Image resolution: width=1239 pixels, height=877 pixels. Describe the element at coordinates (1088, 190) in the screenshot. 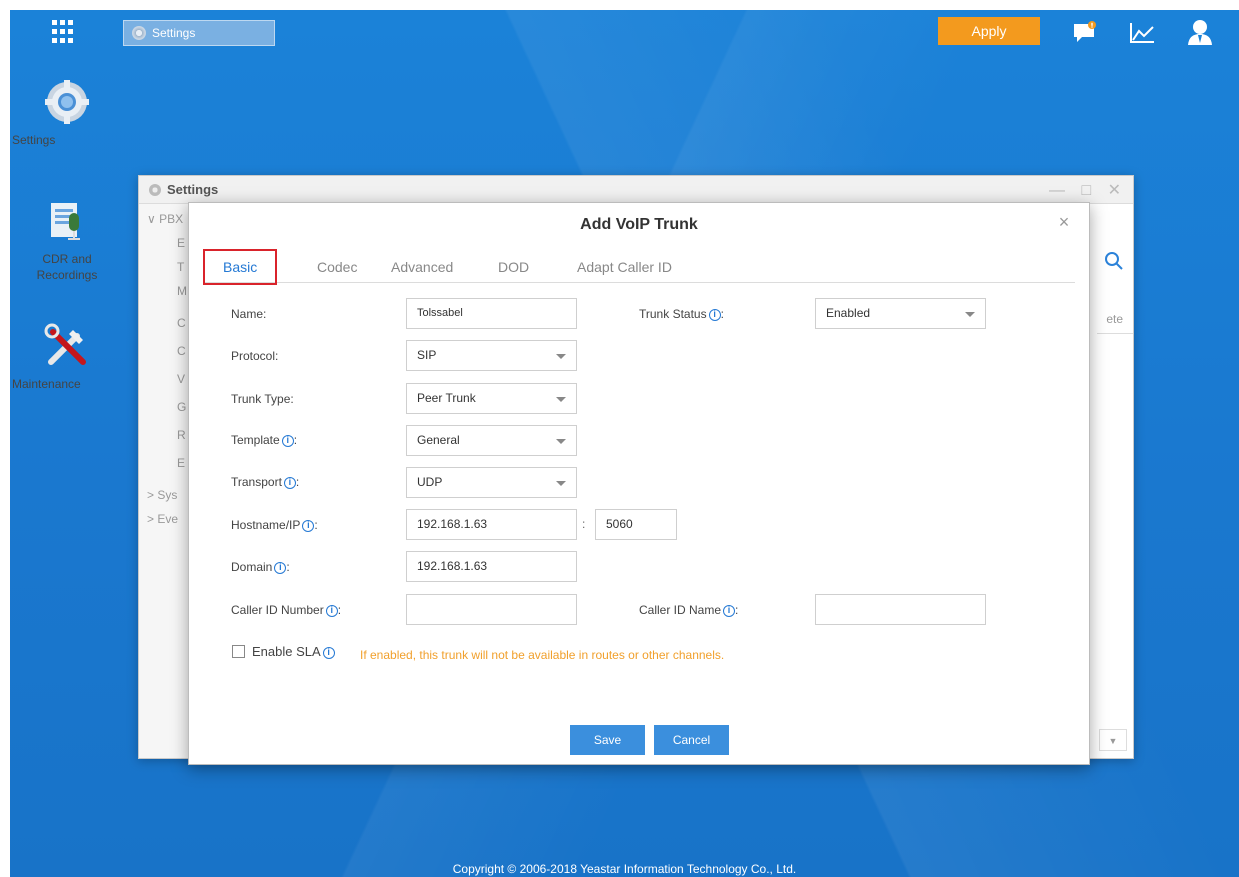

I see `window-controls: — □ ✕` at that location.